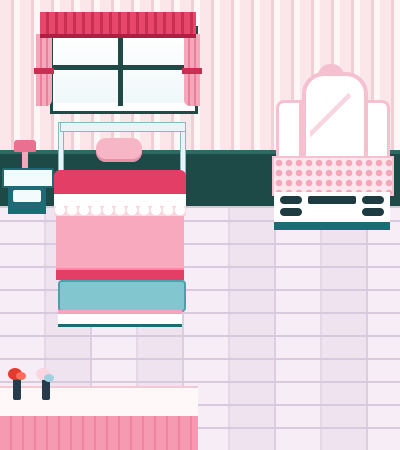 The width and height of the screenshot is (400, 450). I want to click on red-flower-icon, so click(21, 376).